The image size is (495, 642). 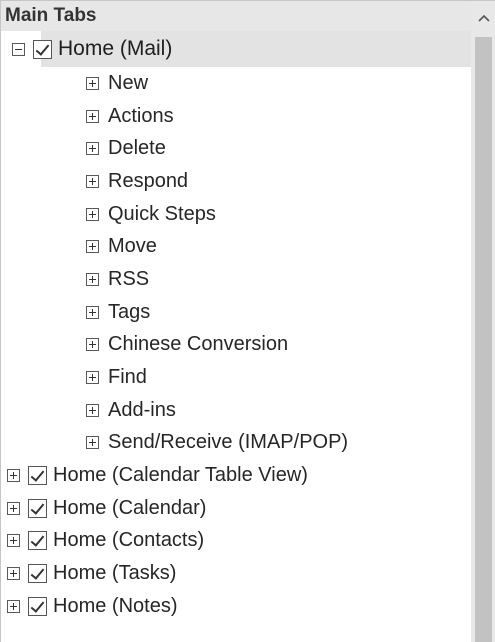 What do you see at coordinates (18, 49) in the screenshot?
I see `collapse-icon` at bounding box center [18, 49].